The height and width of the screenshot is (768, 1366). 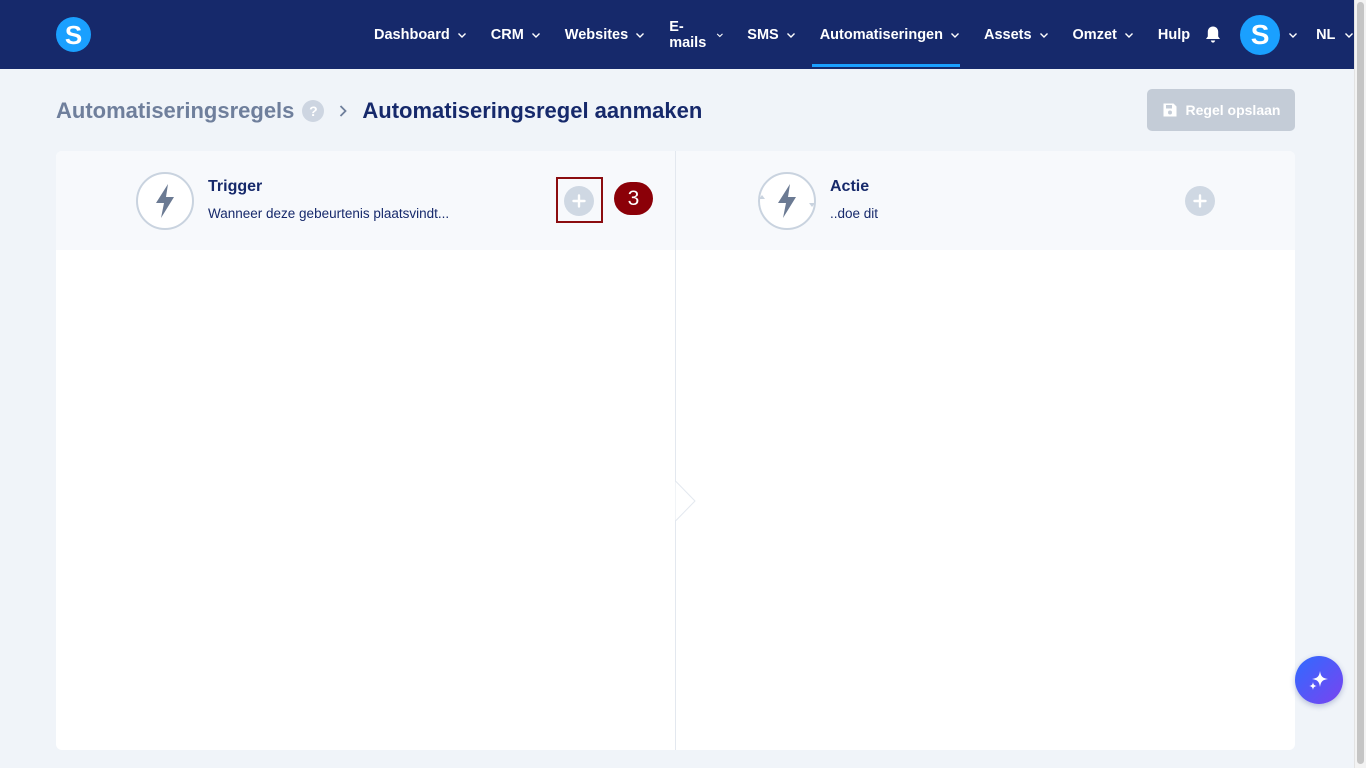 I want to click on save-icon, so click(x=1170, y=110).